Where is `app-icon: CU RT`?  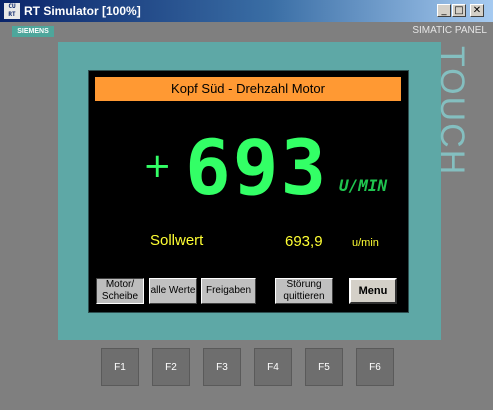
app-icon: CU RT is located at coordinates (12, 11).